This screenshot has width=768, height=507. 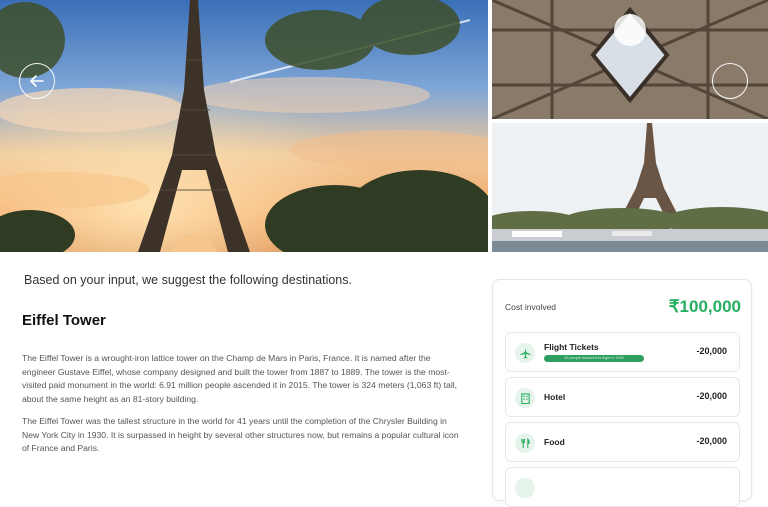 I want to click on gallery-next-button, so click(x=730, y=81).